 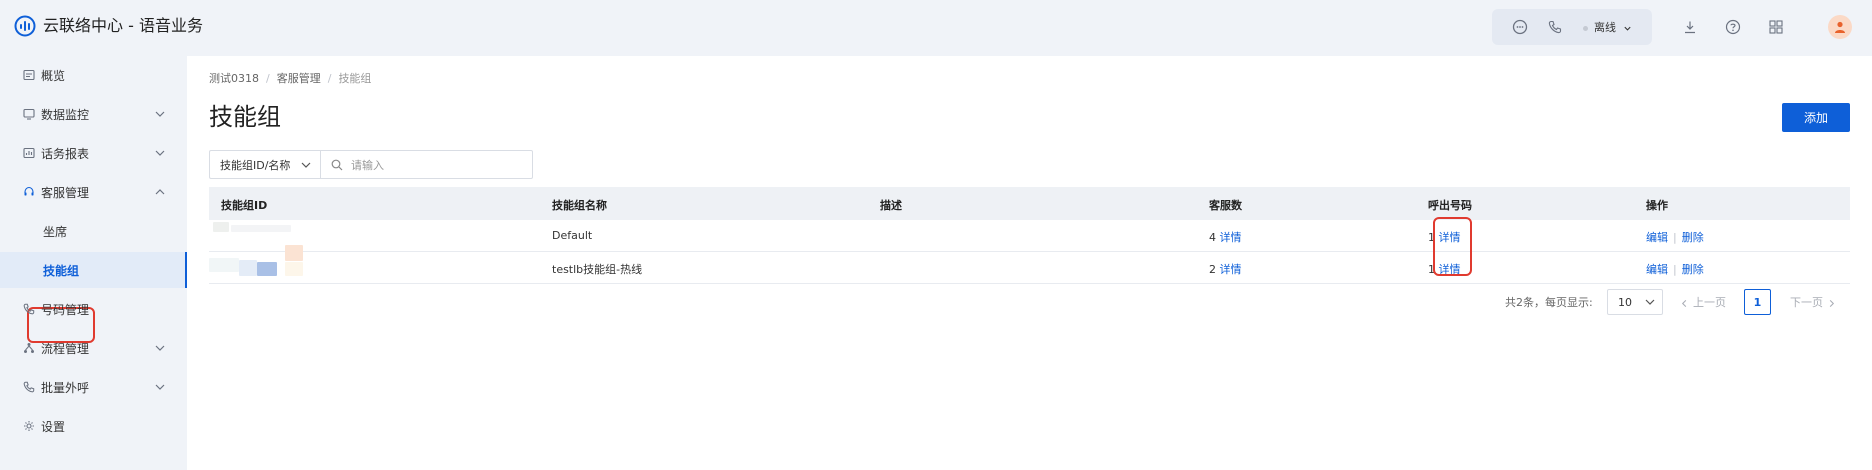 I want to click on column-header: 客服数, so click(x=1225, y=205).